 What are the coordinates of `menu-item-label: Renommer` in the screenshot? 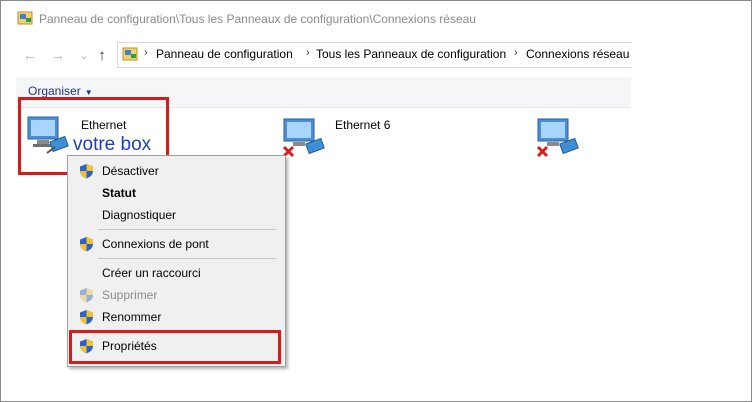 It's located at (132, 317).